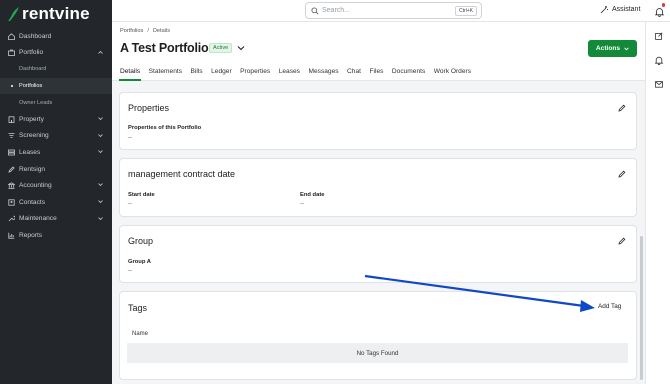  Describe the element at coordinates (149, 108) in the screenshot. I see `card-title: Properties` at that location.